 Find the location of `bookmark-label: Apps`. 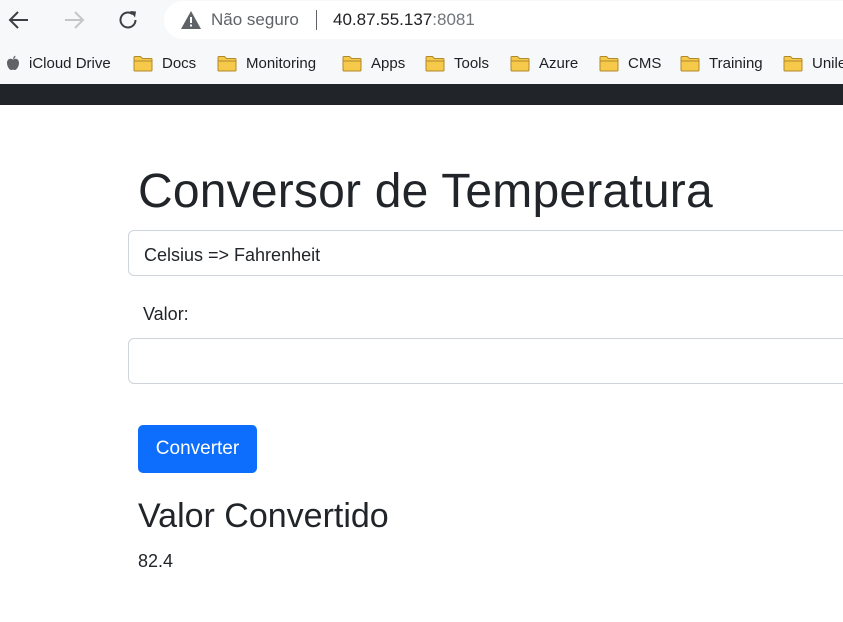

bookmark-label: Apps is located at coordinates (388, 63).